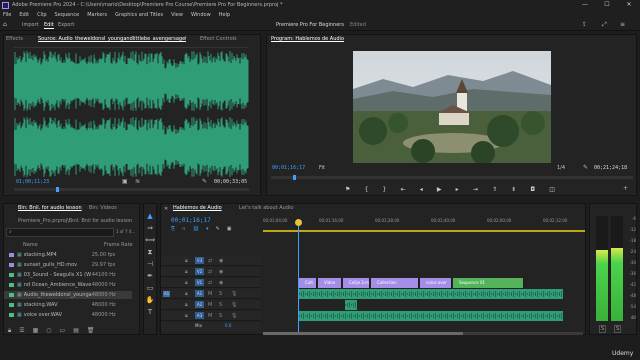  What do you see at coordinates (228, 325) in the screenshot?
I see `master-volume: 0.0` at bounding box center [228, 325].